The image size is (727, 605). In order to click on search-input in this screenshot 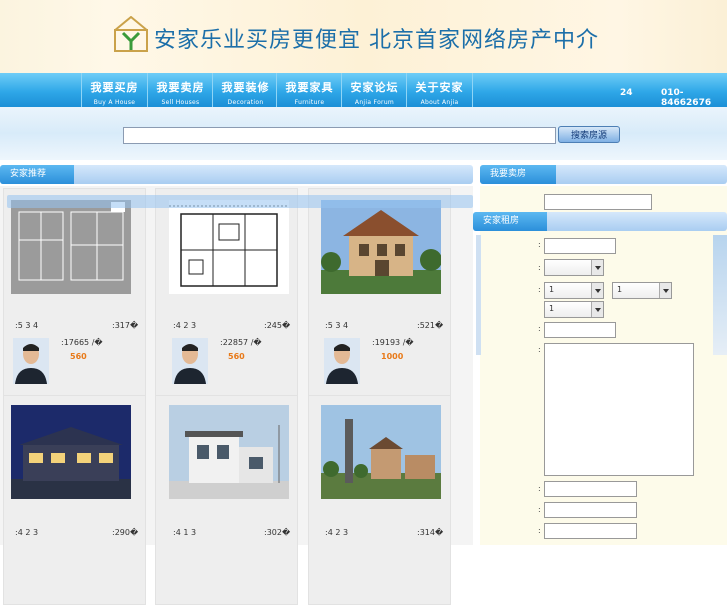, I will do `click(339, 135)`.